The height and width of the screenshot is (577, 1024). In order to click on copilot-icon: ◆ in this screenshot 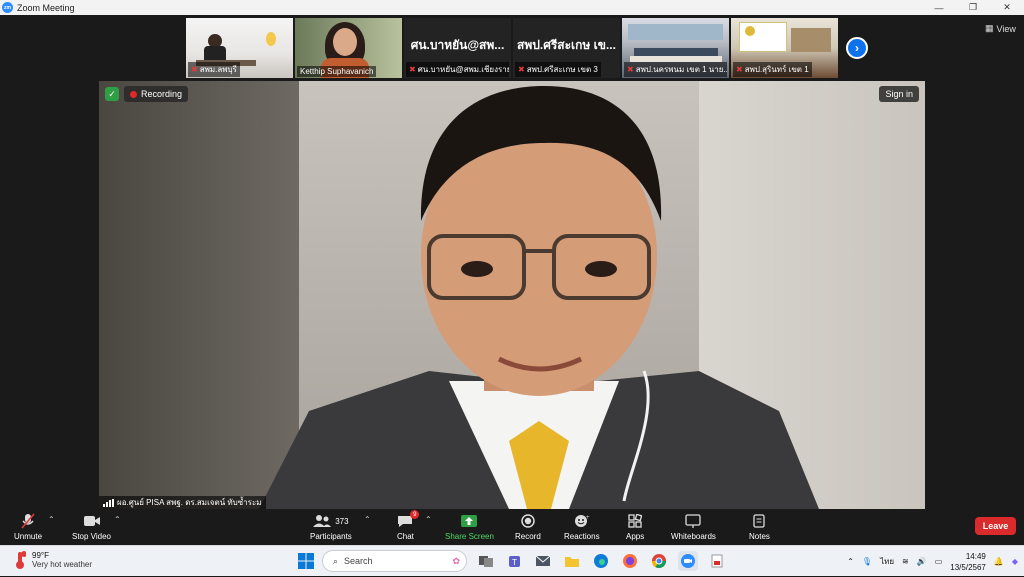, I will do `click(1015, 561)`.